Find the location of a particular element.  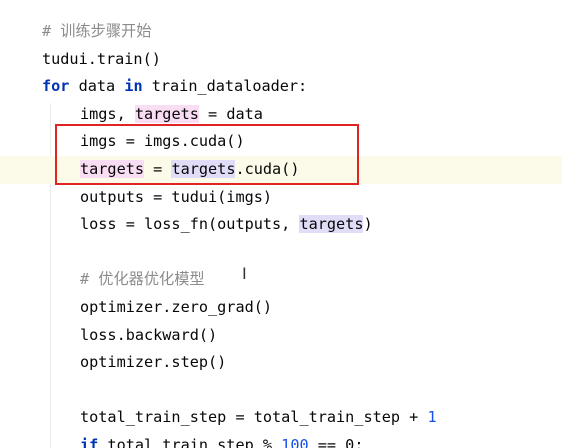

keyword-in: in is located at coordinates (133, 86).